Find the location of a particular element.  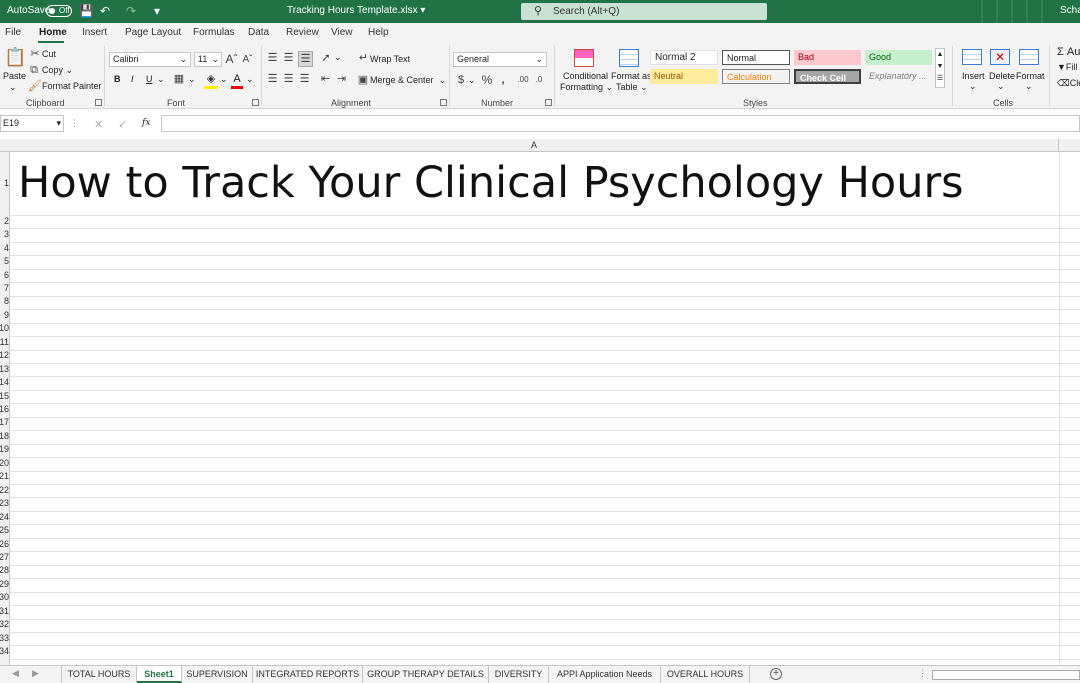

font-name-select: Calibri ⌄ is located at coordinates (150, 59).